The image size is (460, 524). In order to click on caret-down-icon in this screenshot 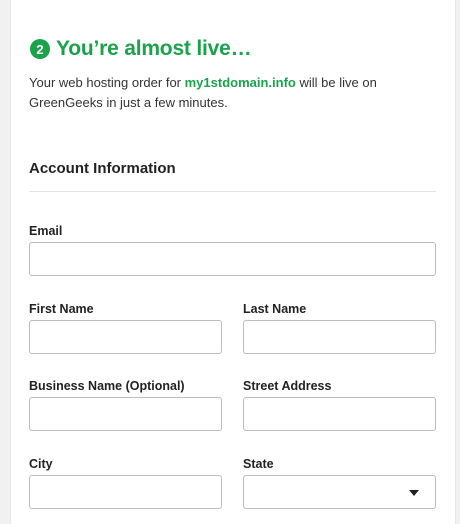, I will do `click(414, 493)`.